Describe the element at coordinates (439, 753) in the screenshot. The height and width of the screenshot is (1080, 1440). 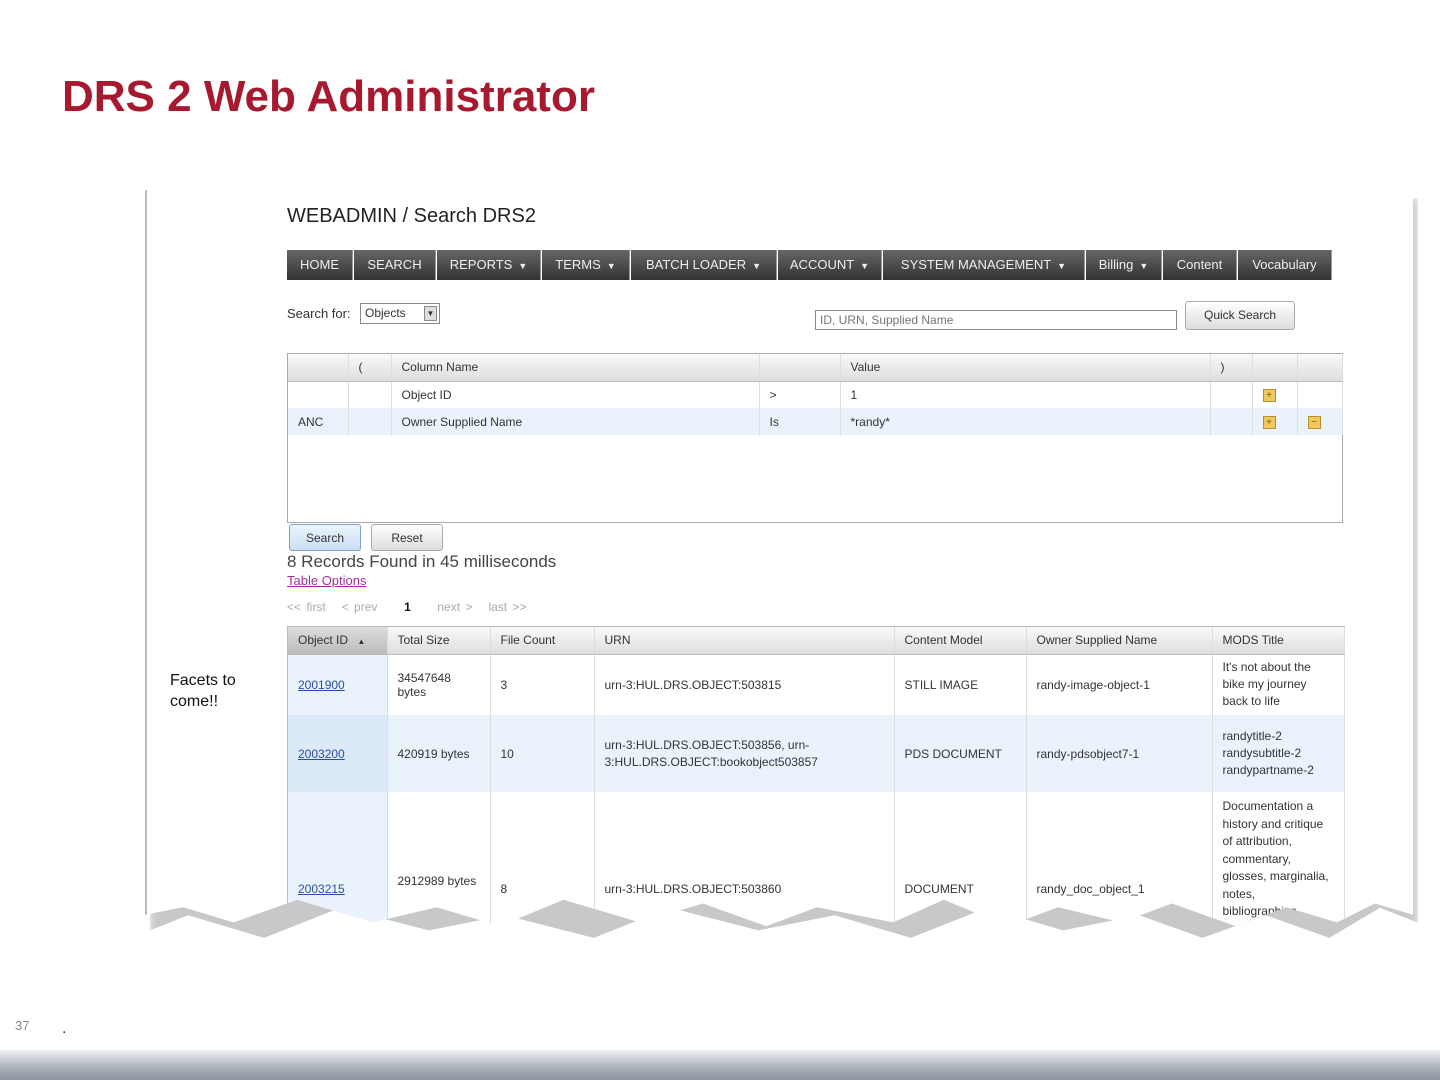
I see `size-cell: 420919 bytes` at that location.